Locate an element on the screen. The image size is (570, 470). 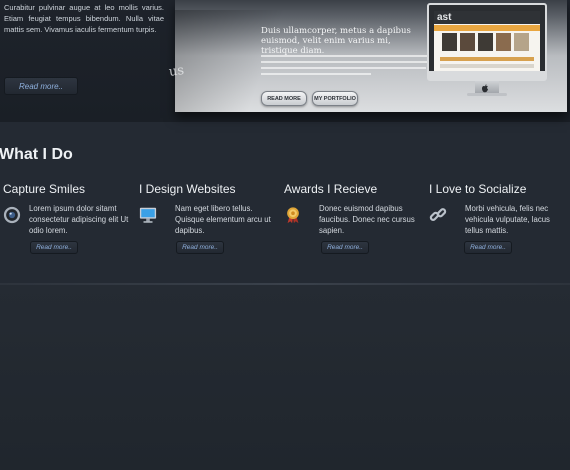
screen-nav-bar is located at coordinates (487, 28).